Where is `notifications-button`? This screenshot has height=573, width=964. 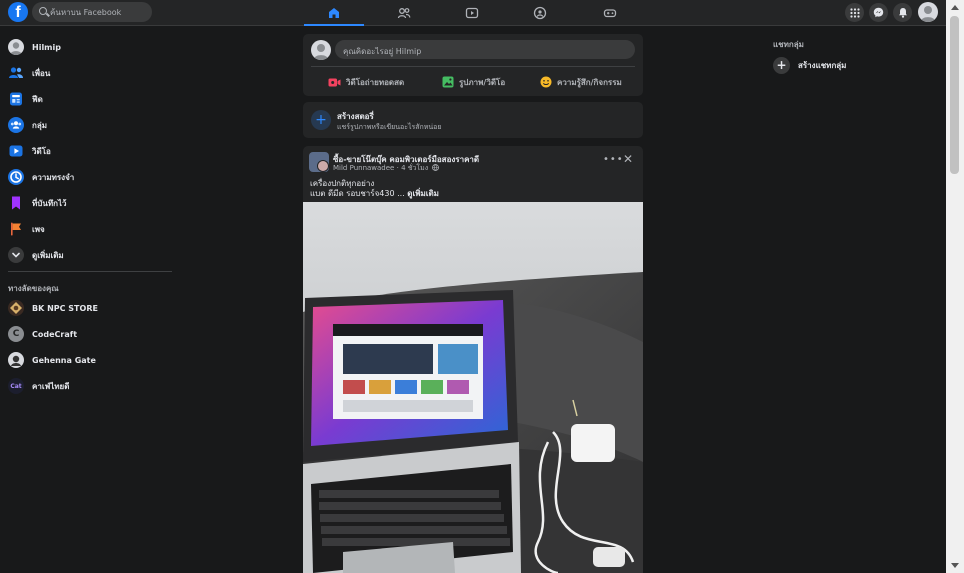
notifications-button is located at coordinates (902, 12).